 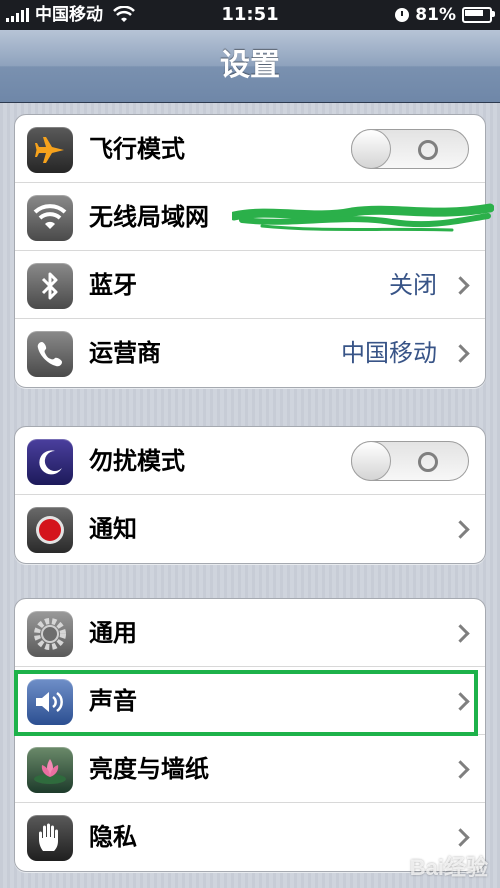 What do you see at coordinates (402, 15) in the screenshot?
I see `alarm-clock-icon` at bounding box center [402, 15].